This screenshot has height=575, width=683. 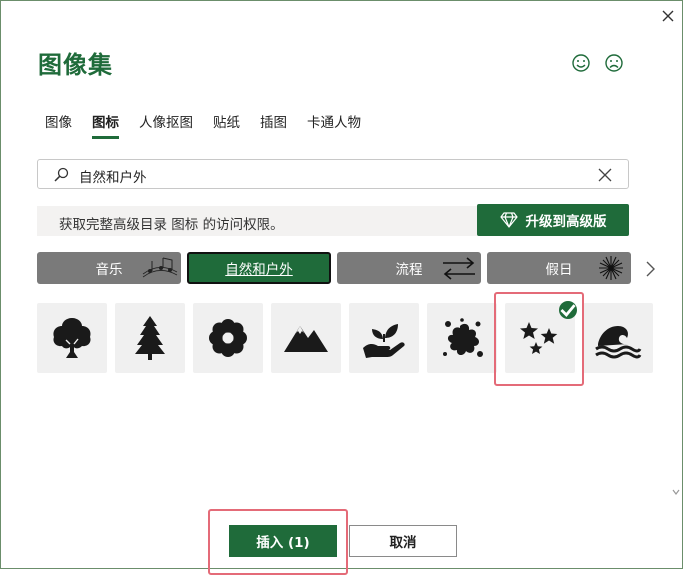 I want to click on diamond-icon, so click(x=508, y=220).